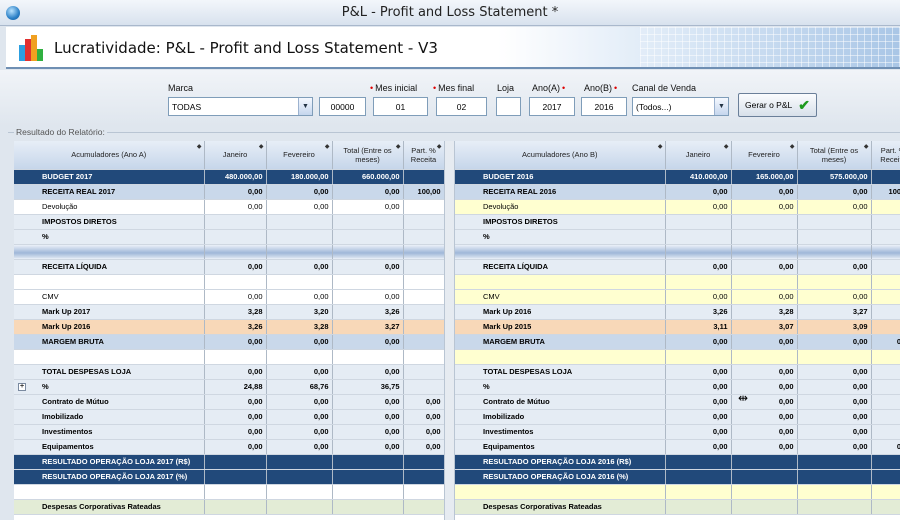 The height and width of the screenshot is (520, 900). I want to click on loja-field, so click(508, 106).